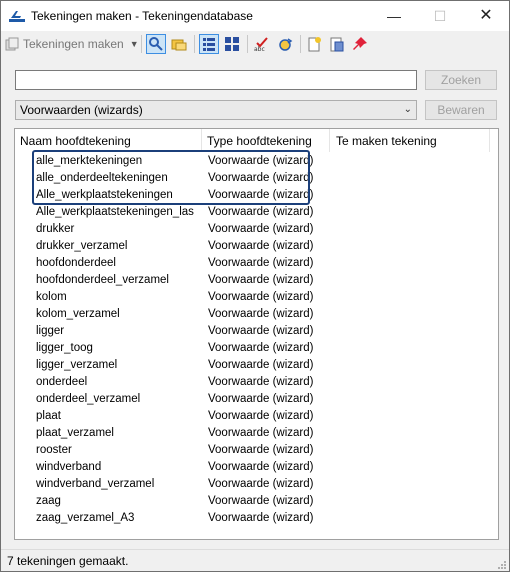  I want to click on table-row: windverband Voorwaarde (wizard), so click(256, 467).